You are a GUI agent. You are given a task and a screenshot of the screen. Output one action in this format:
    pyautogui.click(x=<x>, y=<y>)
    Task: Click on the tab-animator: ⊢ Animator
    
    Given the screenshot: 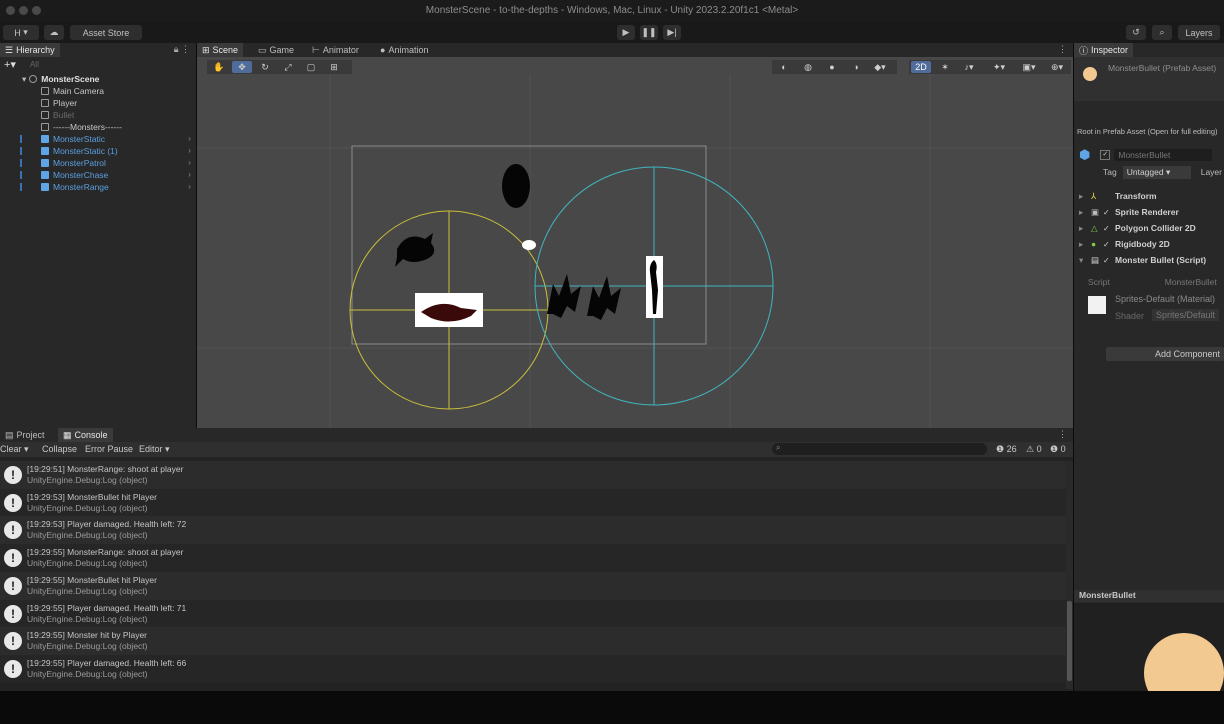 What is the action you would take?
    pyautogui.click(x=335, y=50)
    